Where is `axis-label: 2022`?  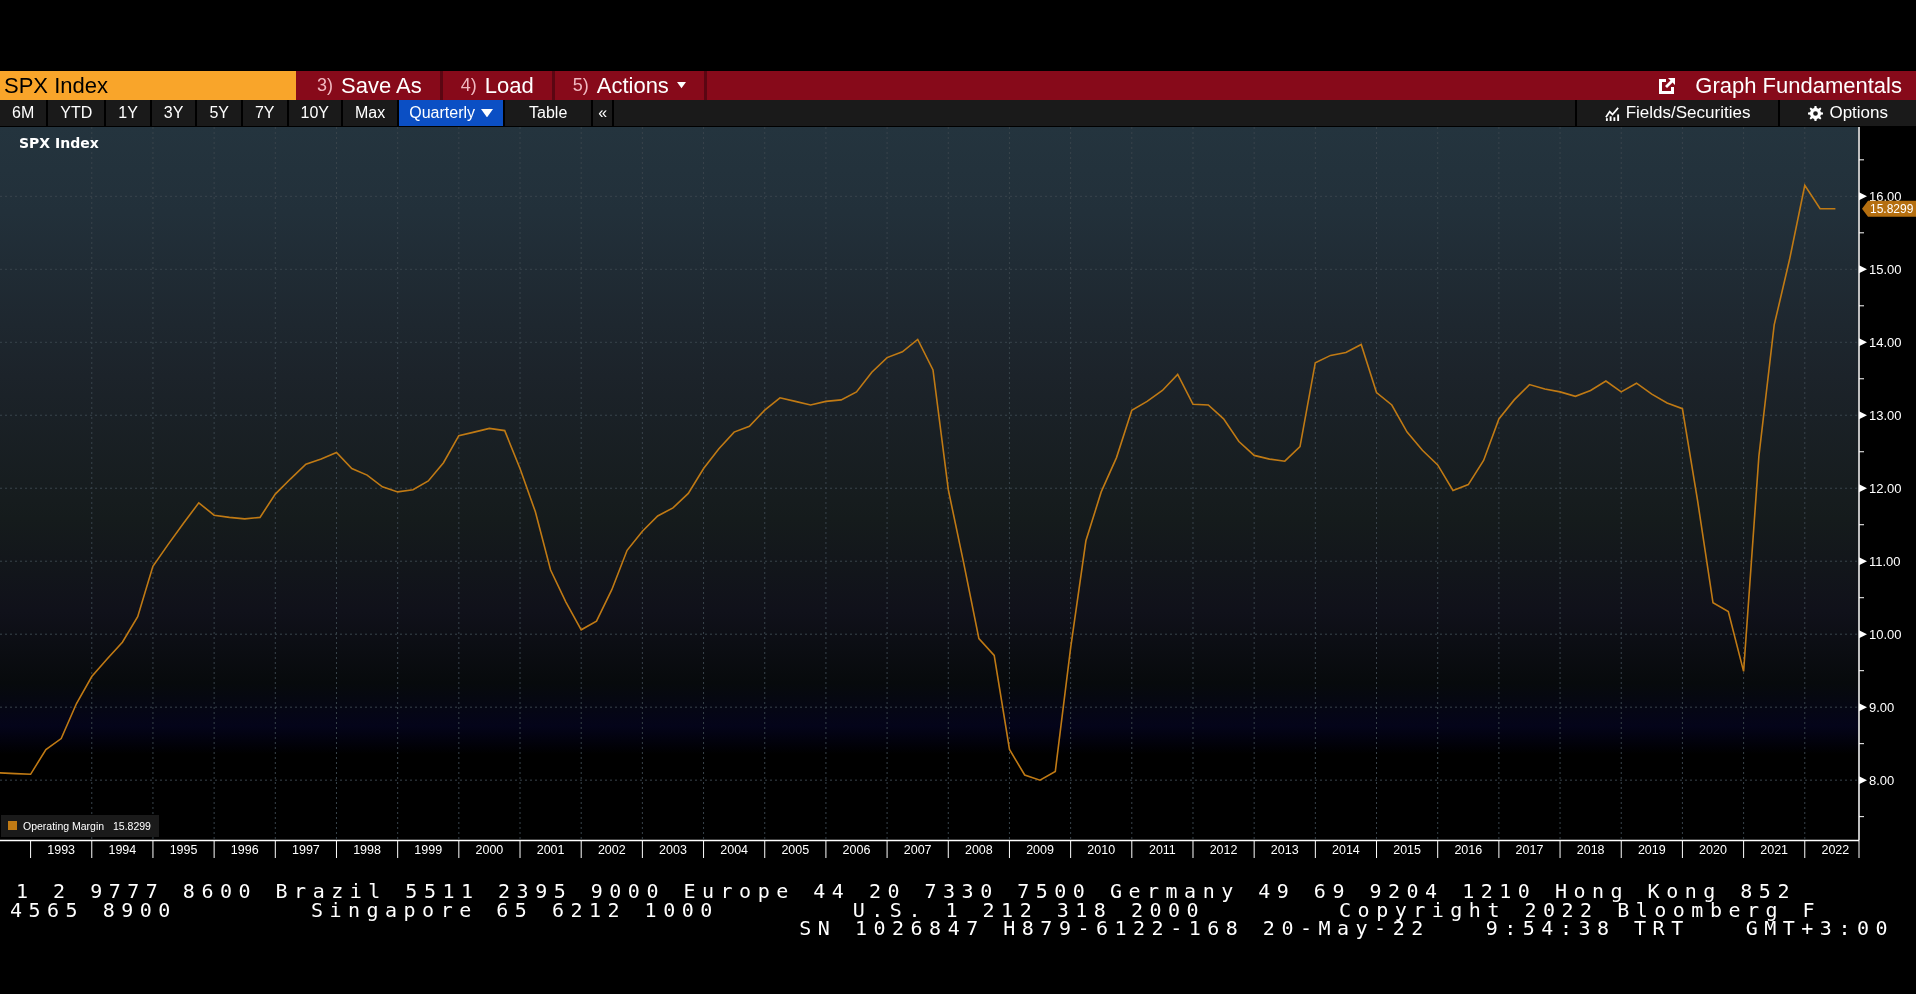 axis-label: 2022 is located at coordinates (1835, 850).